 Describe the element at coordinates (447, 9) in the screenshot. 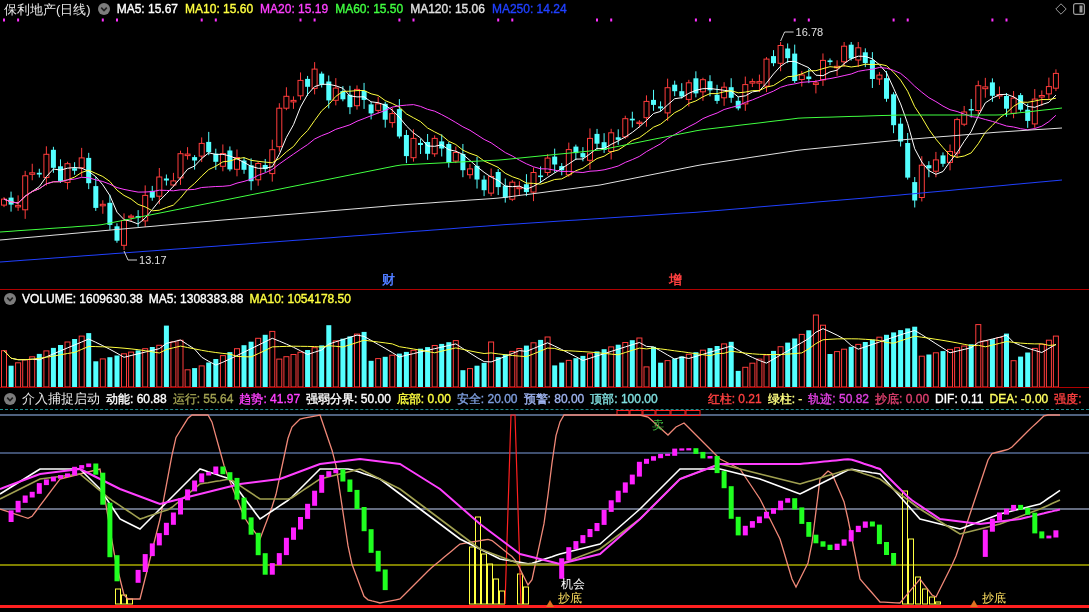

I see `legend-text: MA120: 15.06` at that location.